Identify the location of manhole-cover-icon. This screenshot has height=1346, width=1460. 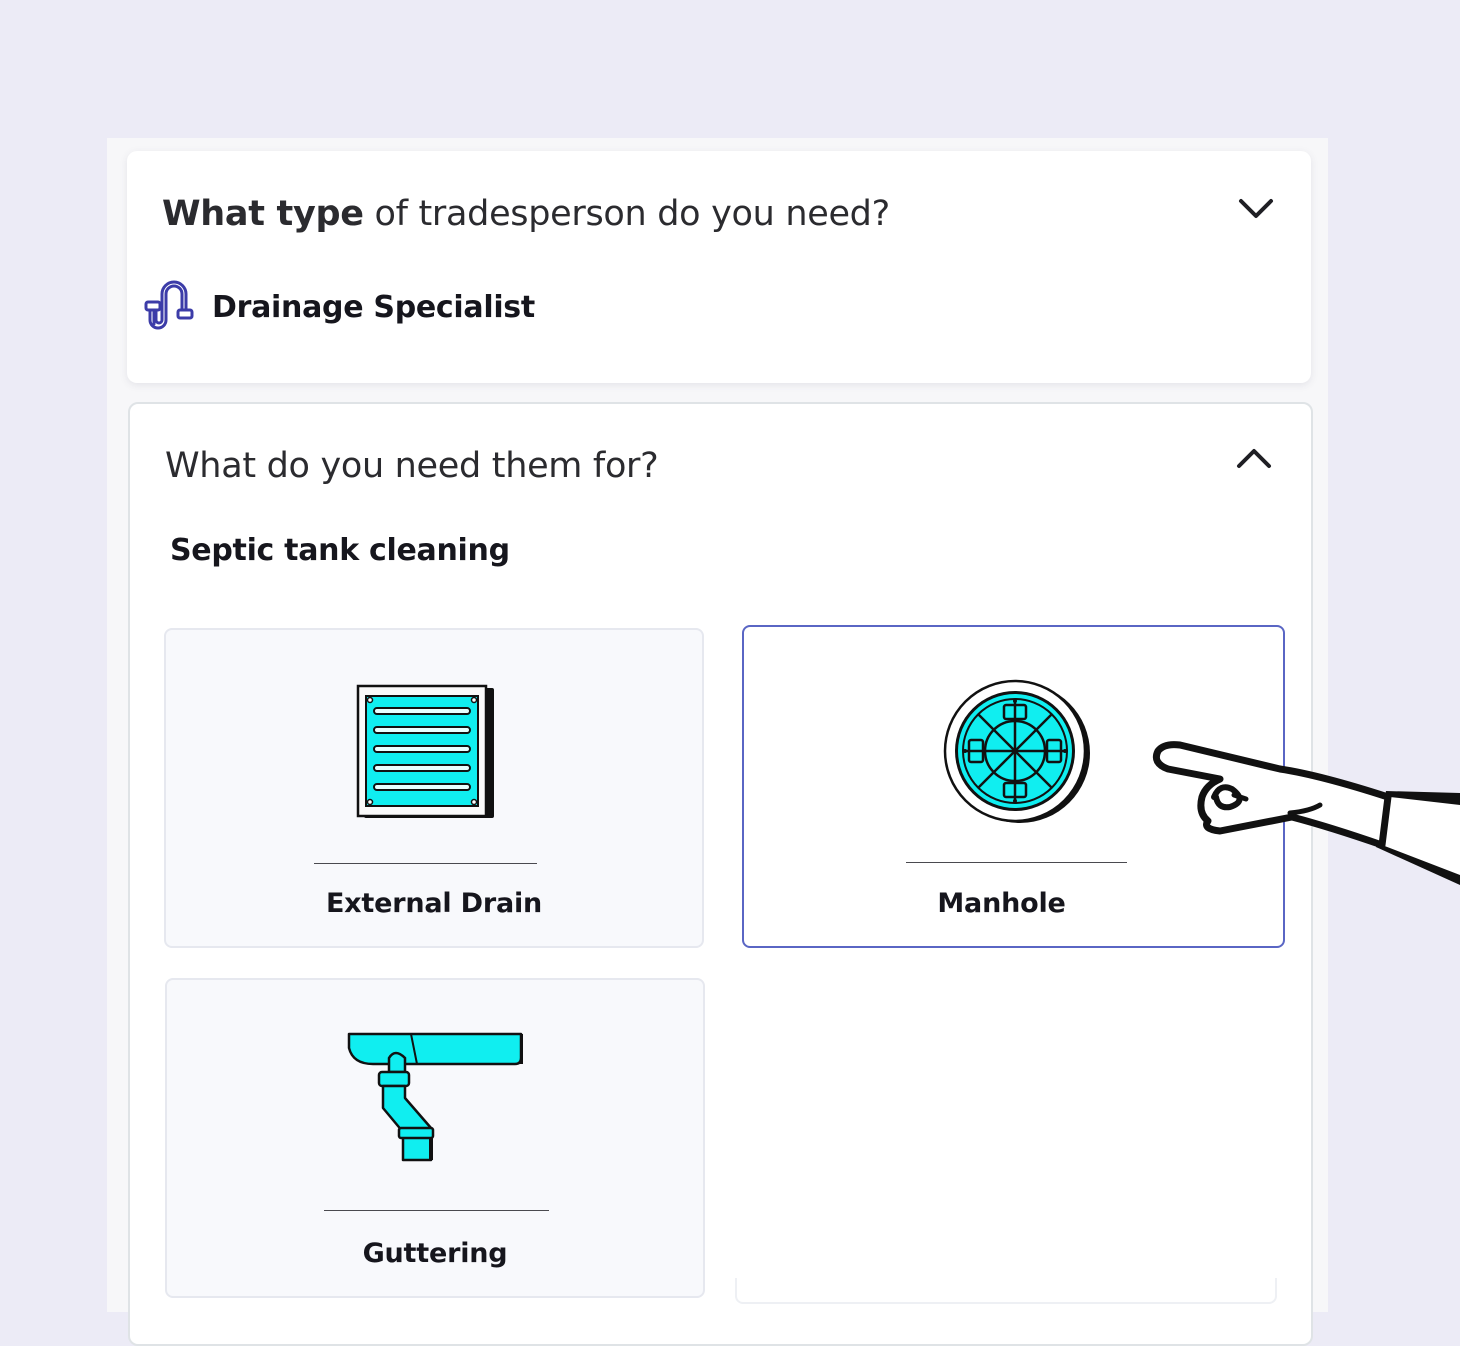
(1016, 751).